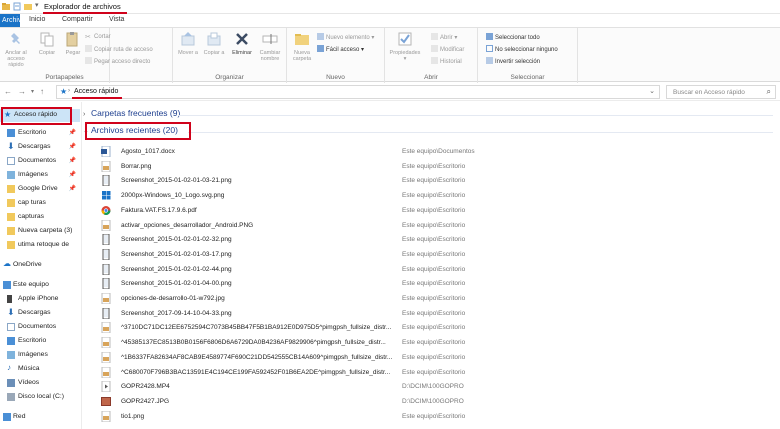 Image resolution: width=780 pixels, height=429 pixels. What do you see at coordinates (176, 181) in the screenshot?
I see `file-name: Screenshot_2015-01-02-01-03-21.png` at bounding box center [176, 181].